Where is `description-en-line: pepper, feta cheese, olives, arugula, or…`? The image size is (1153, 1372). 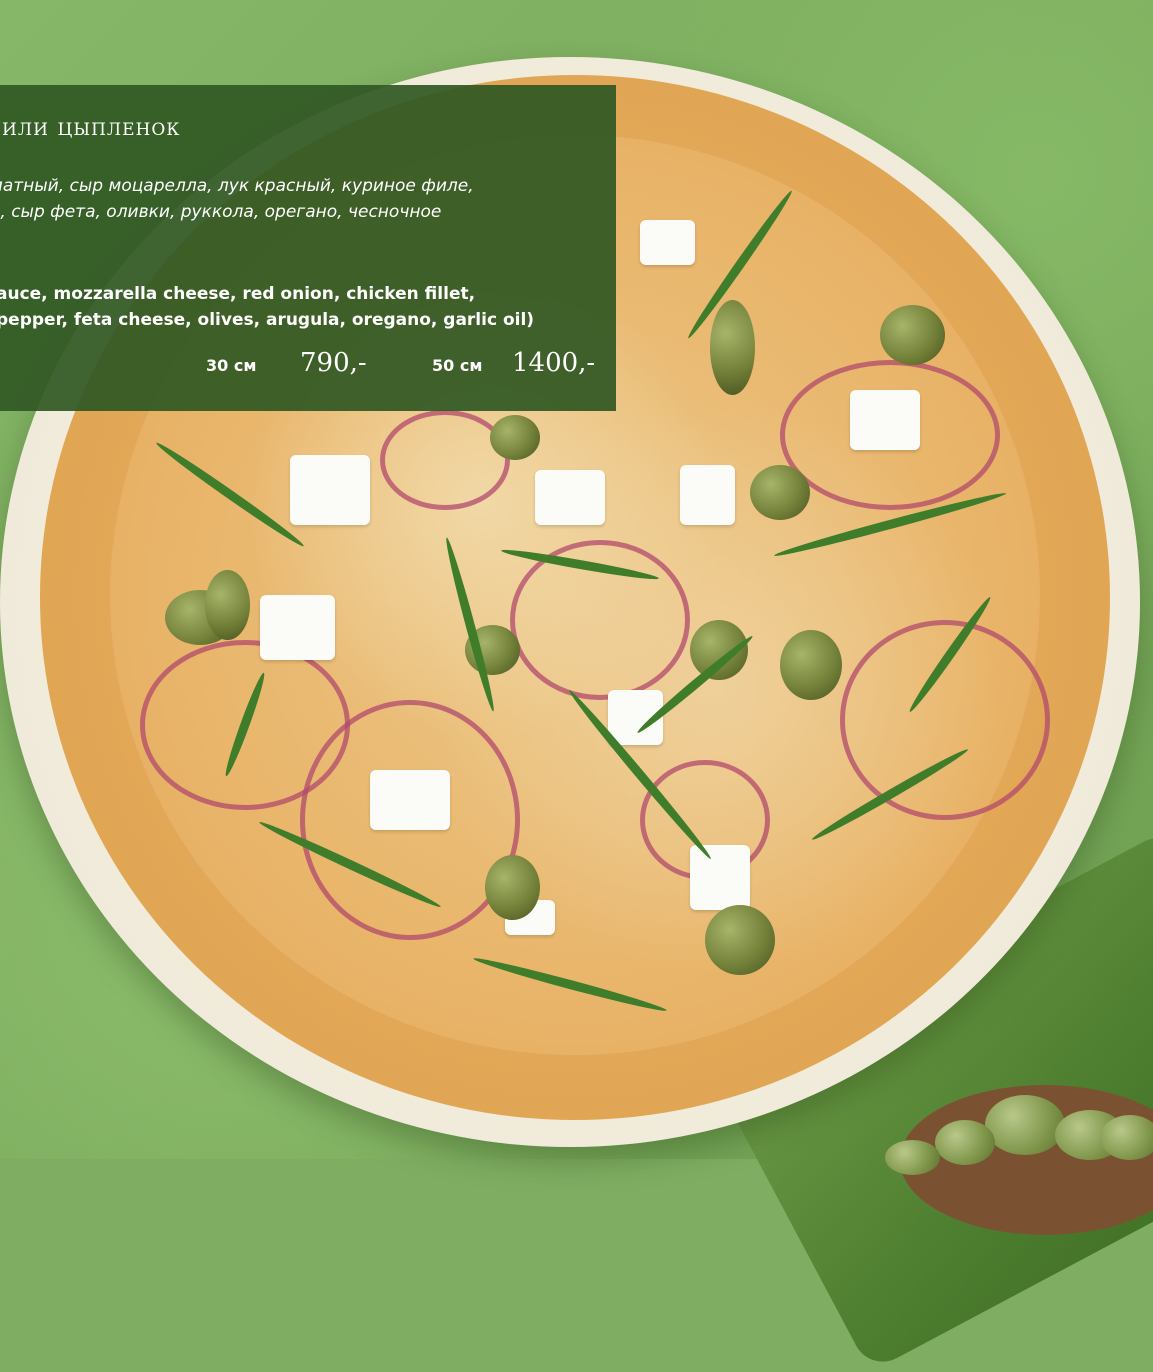
description-en-line: pepper, feta cheese, olives, arugula, or… is located at coordinates (267, 320).